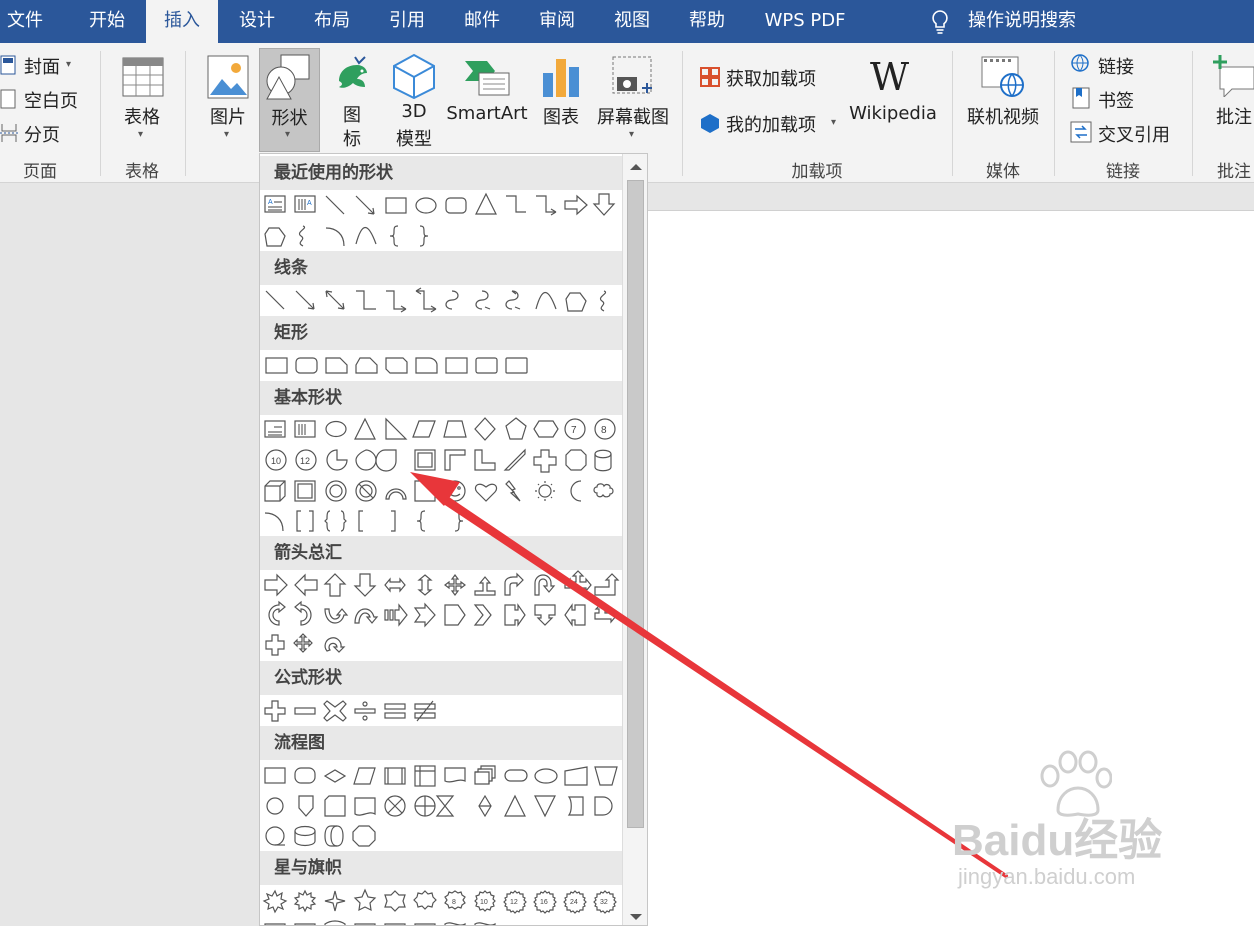  I want to click on my-addins-button: 我的加载项 ▾, so click(770, 124).